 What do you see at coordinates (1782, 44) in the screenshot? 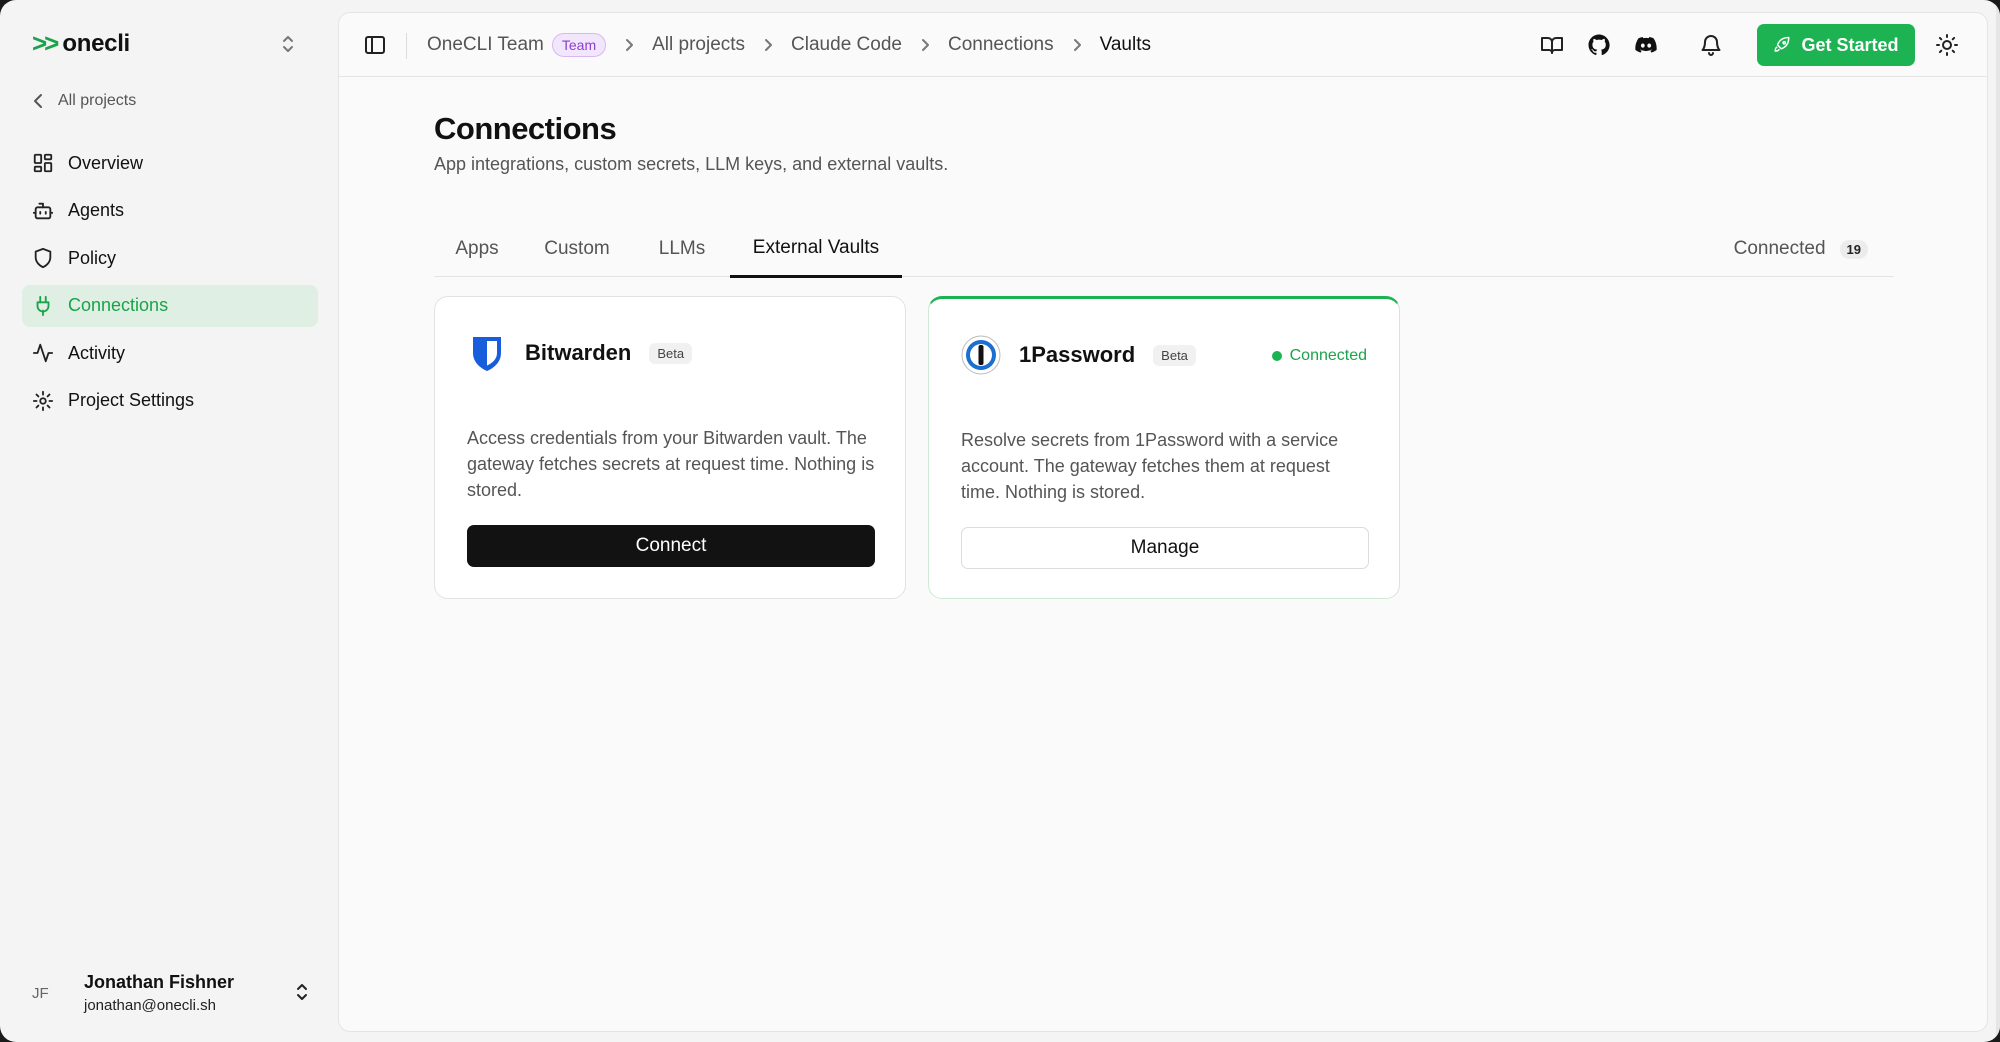
I see `rocket-icon` at bounding box center [1782, 44].